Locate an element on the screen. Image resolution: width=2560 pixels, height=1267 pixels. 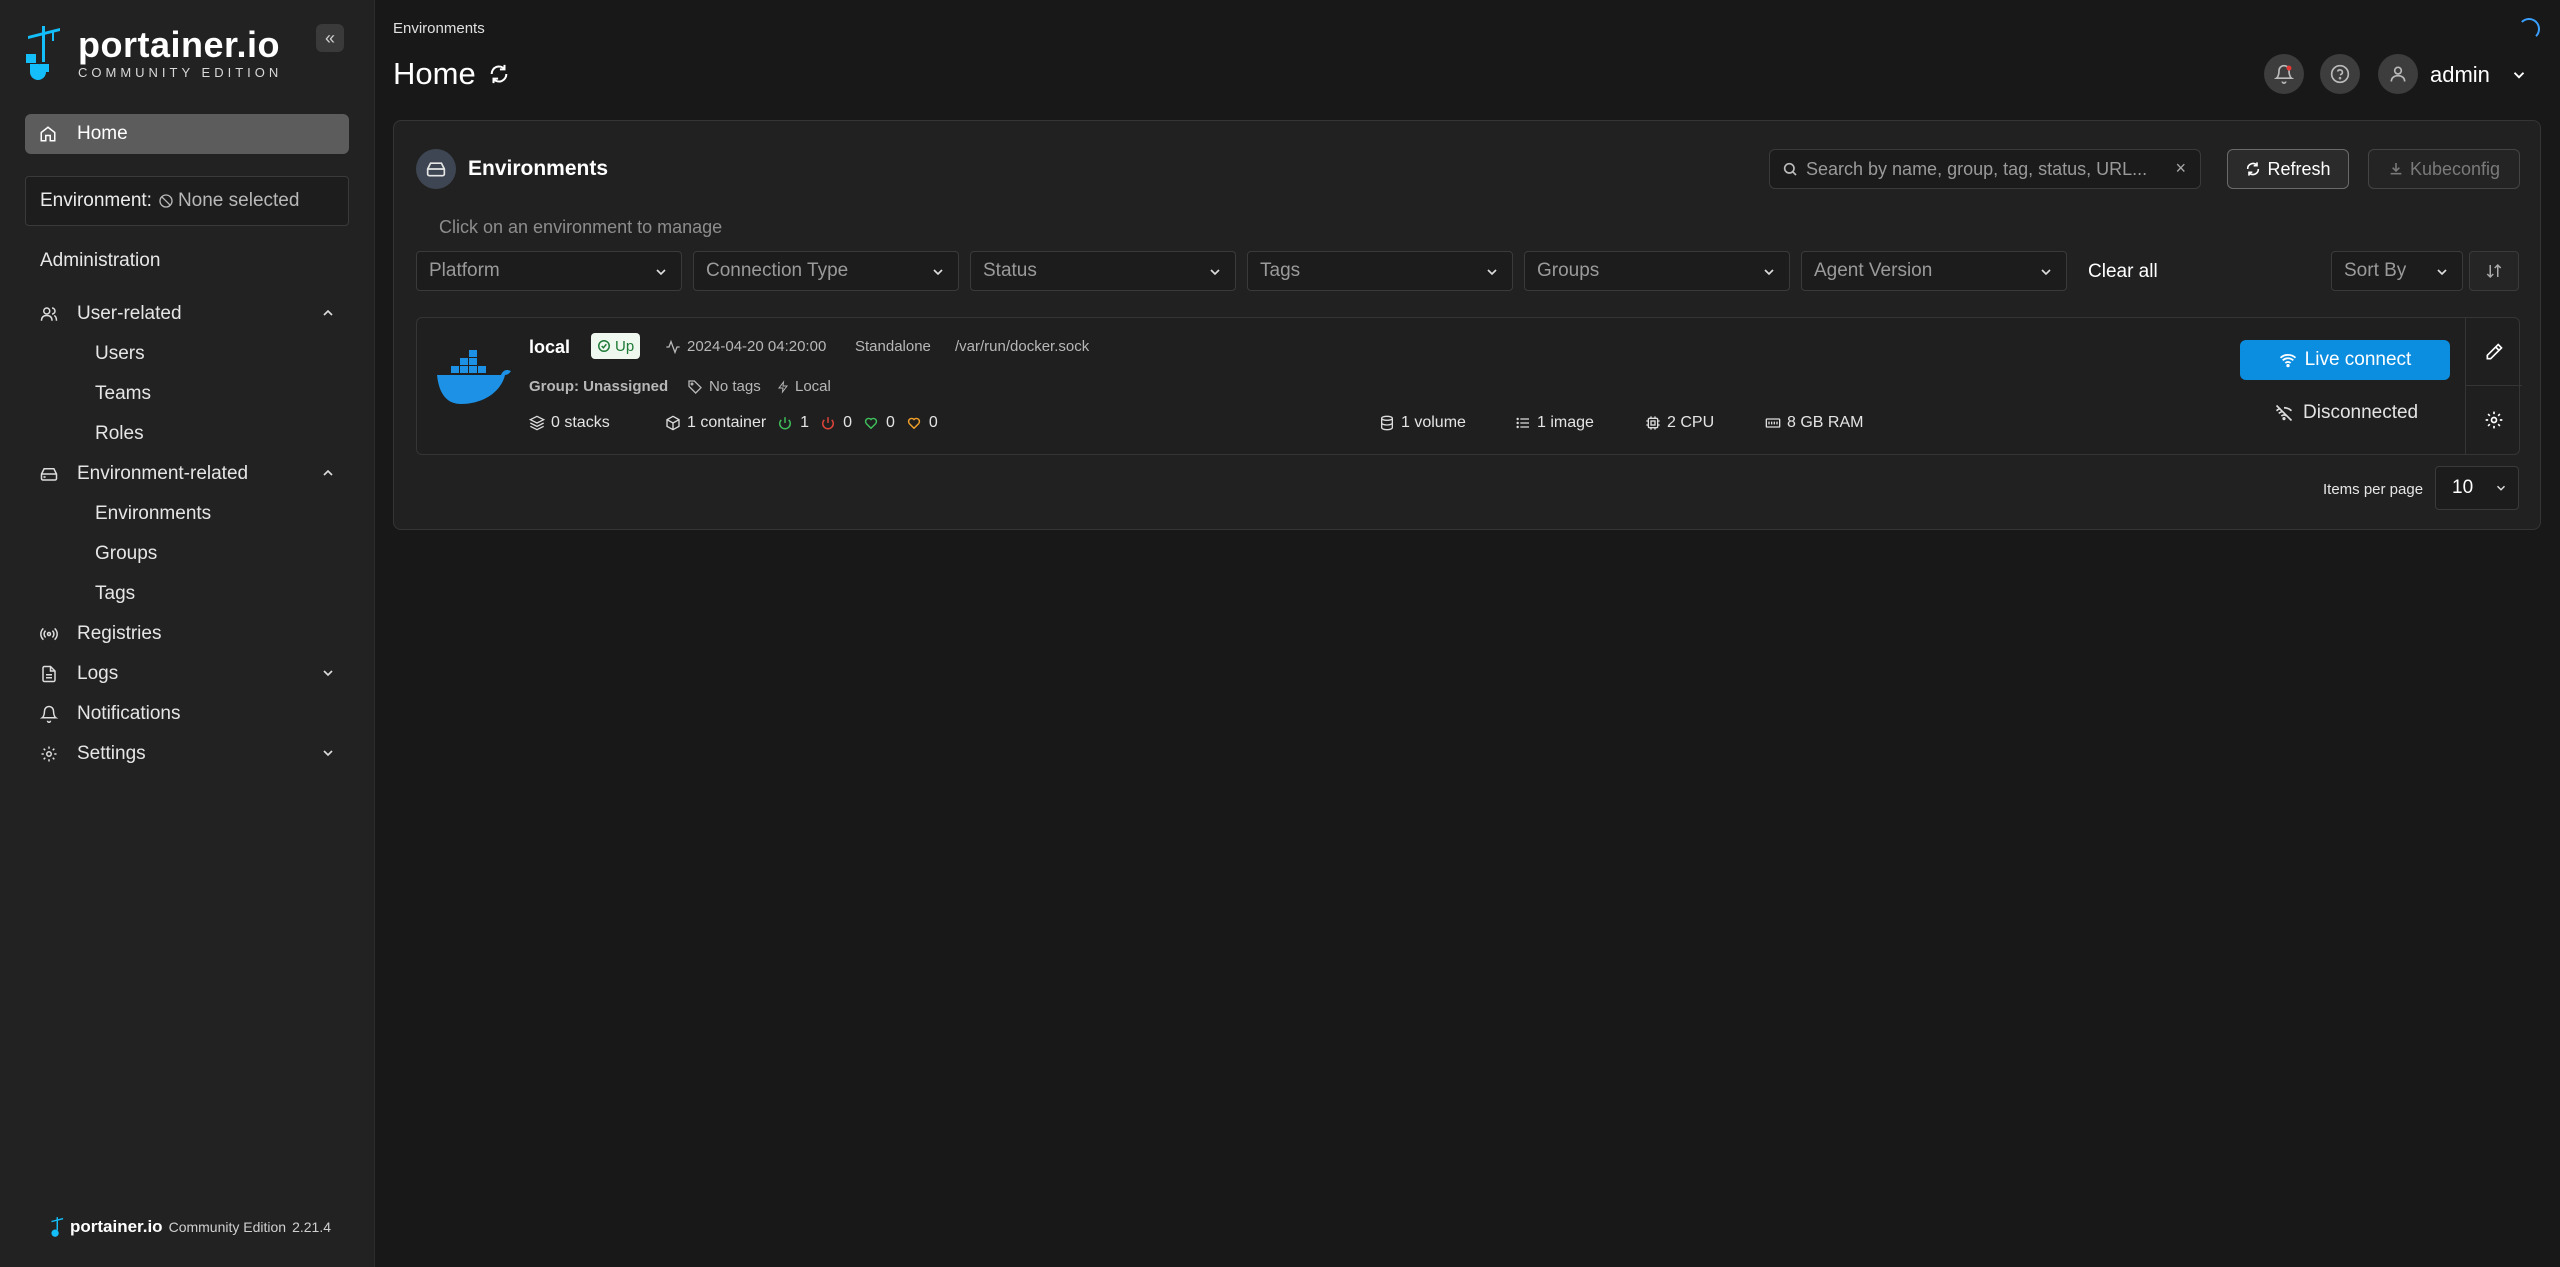
brand-edition: COMMUNITY EDITION is located at coordinates (180, 72).